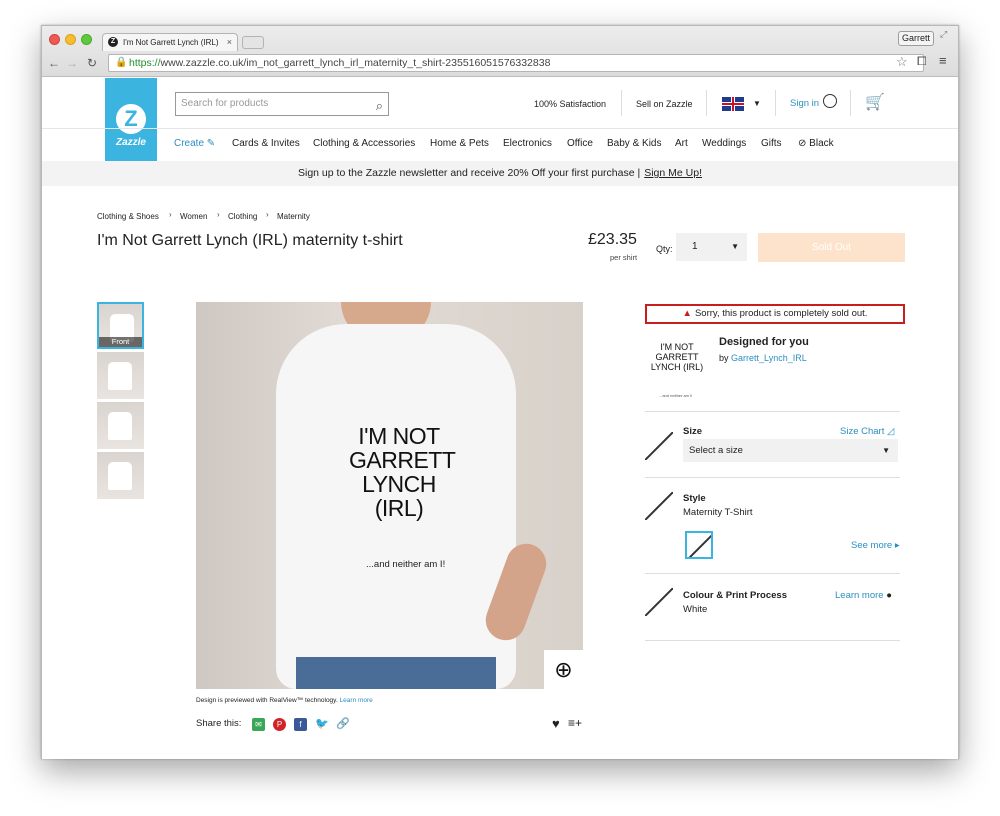  Describe the element at coordinates (54, 39) in the screenshot. I see `close-window-button` at that location.